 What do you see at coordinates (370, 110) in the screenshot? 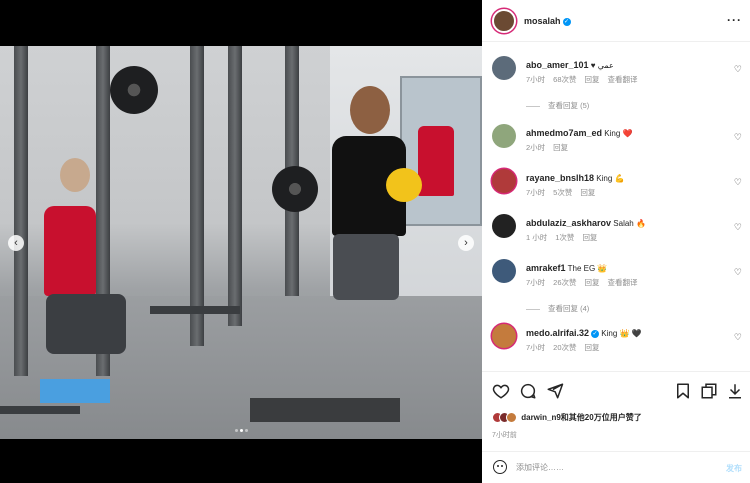
I see `photo-player-standing-head` at bounding box center [370, 110].